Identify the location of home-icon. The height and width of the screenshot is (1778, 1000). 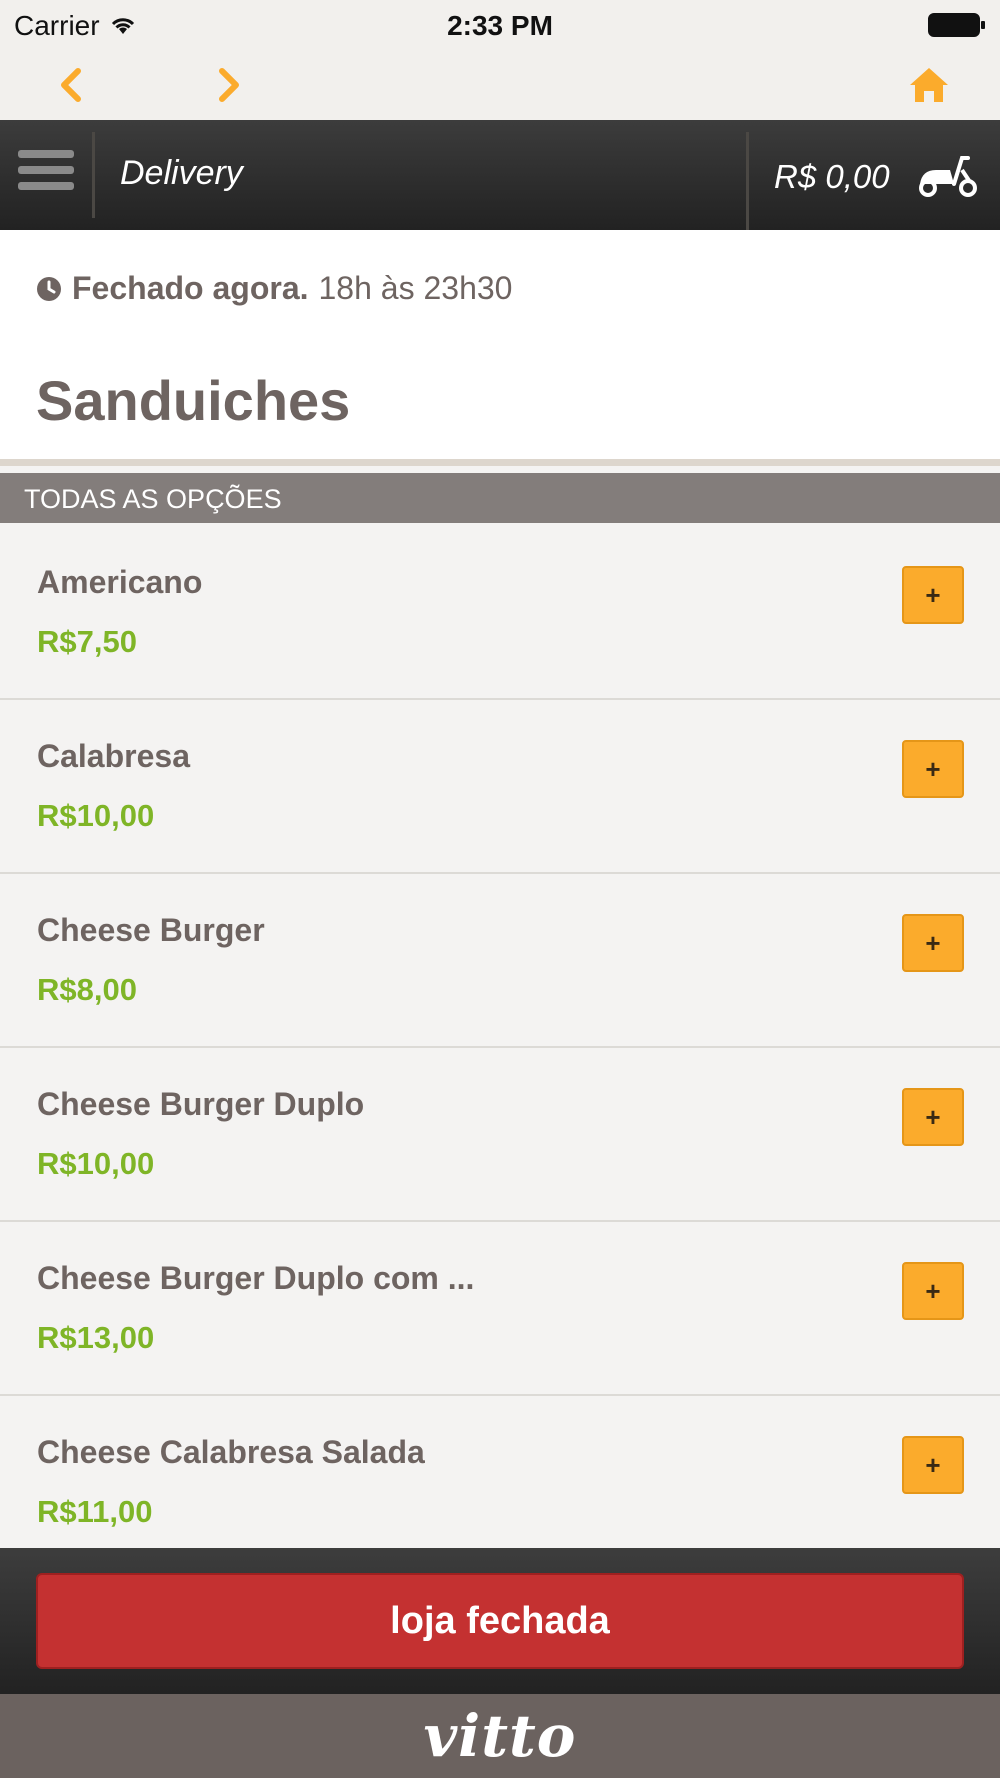
(929, 85).